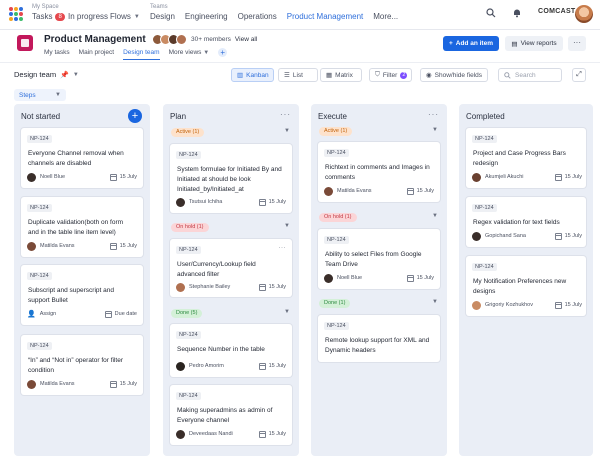  What do you see at coordinates (203, 287) in the screenshot?
I see `card-assignee: Stephanie Bailey` at bounding box center [203, 287].